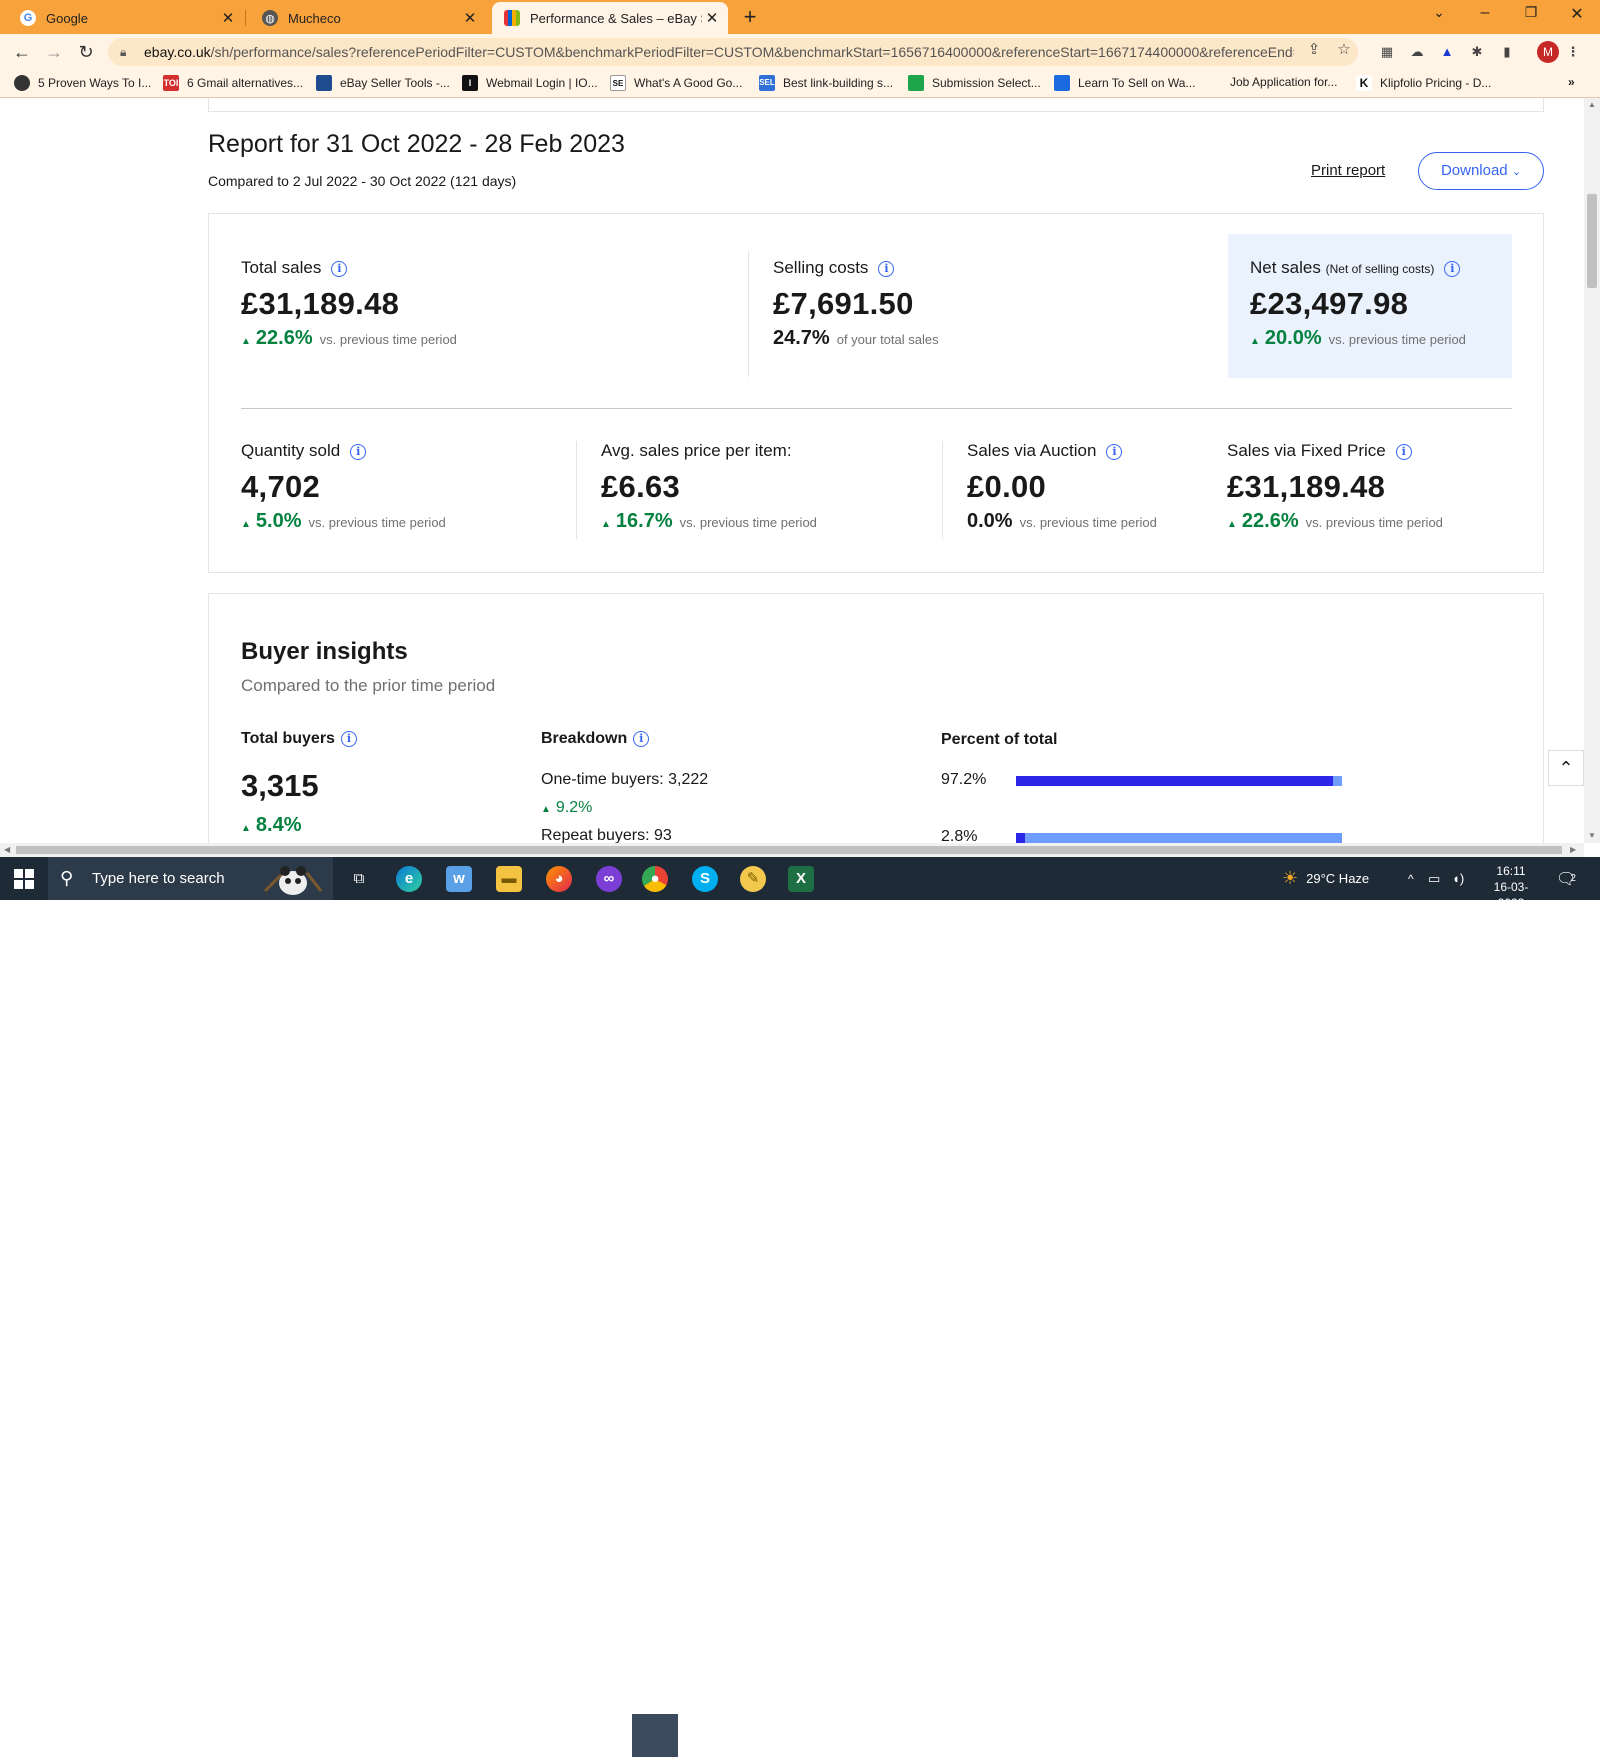 The height and width of the screenshot is (1757, 1600). I want to click on repeat-buyers: Repeat buyers: 93, so click(606, 835).